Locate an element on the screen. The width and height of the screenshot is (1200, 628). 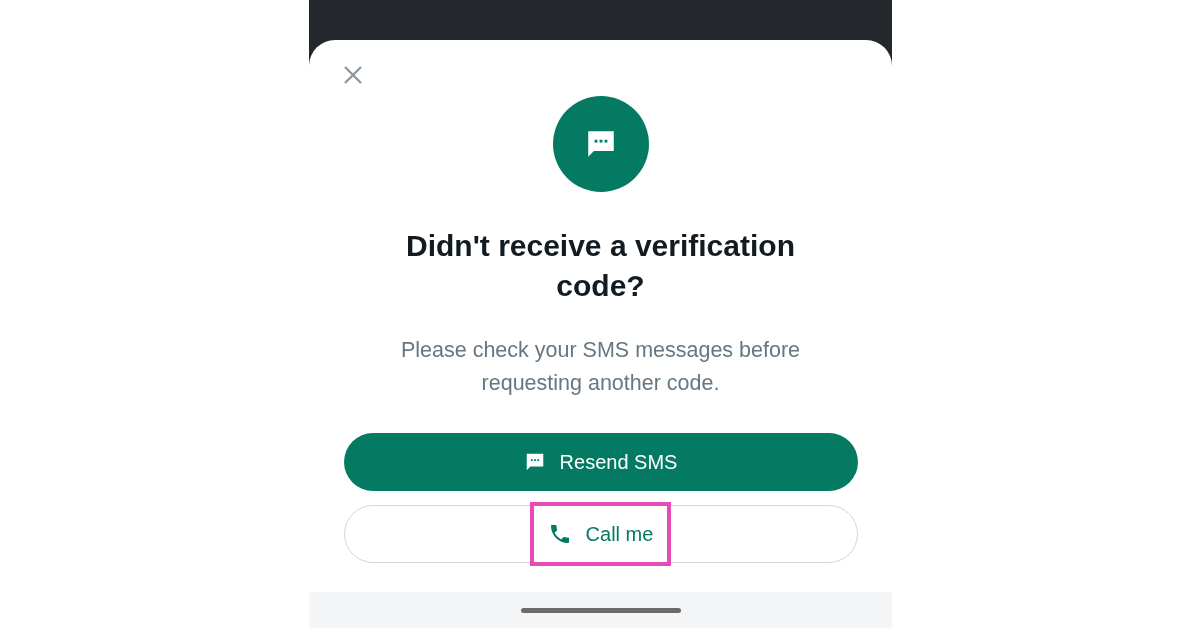
dialog-title: Didn't receive a verification code? is located at coordinates (600, 266).